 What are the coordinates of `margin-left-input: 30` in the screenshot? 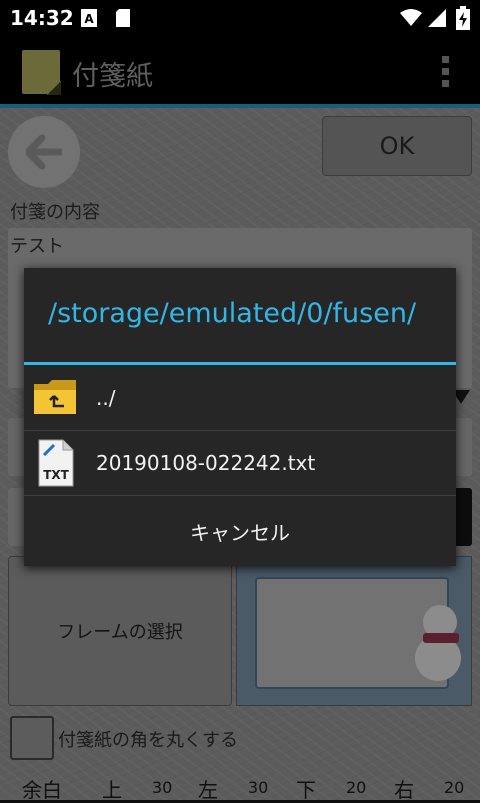 It's located at (258, 787).